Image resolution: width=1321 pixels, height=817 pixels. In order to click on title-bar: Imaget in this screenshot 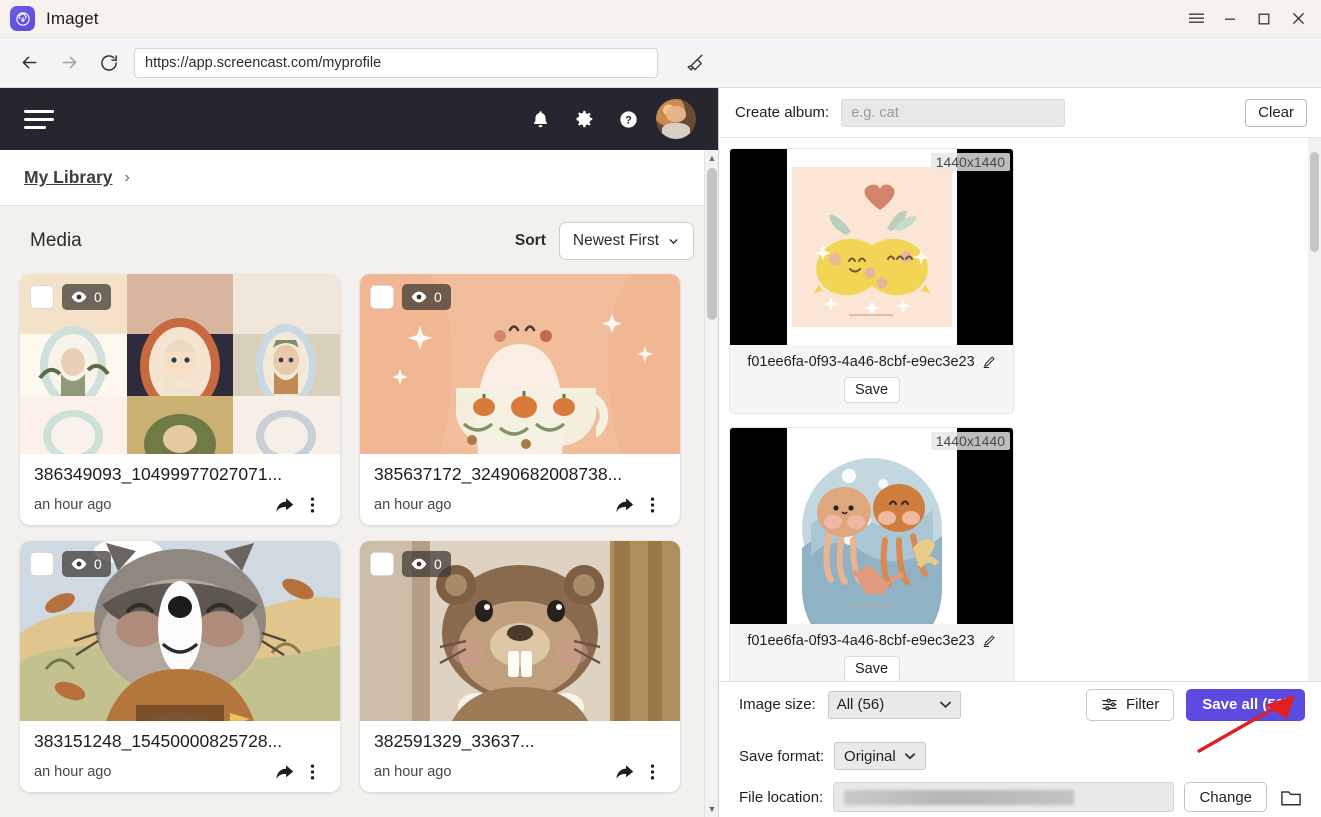, I will do `click(660, 19)`.